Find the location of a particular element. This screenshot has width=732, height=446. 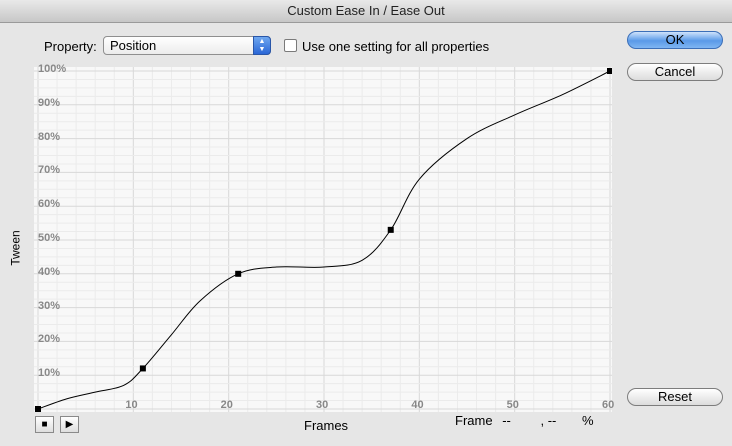

x-tick-label: 20 is located at coordinates (226, 405).